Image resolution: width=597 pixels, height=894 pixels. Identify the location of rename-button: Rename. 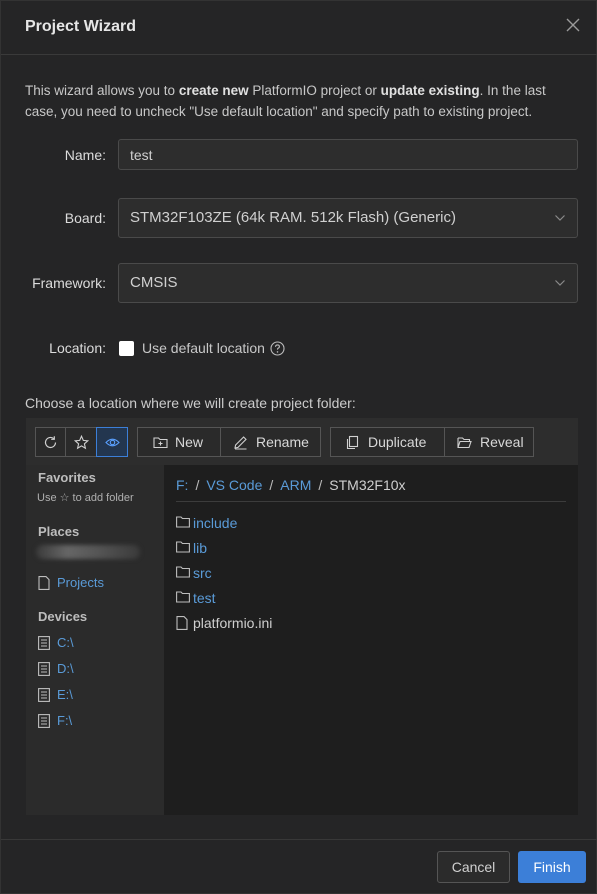
(270, 442).